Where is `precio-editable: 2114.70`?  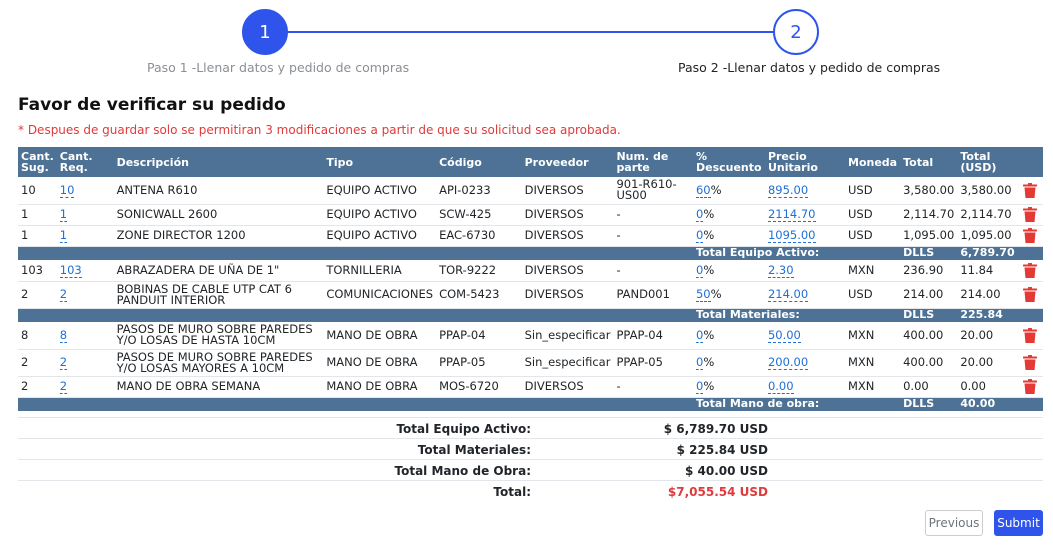 precio-editable: 2114.70 is located at coordinates (791, 214).